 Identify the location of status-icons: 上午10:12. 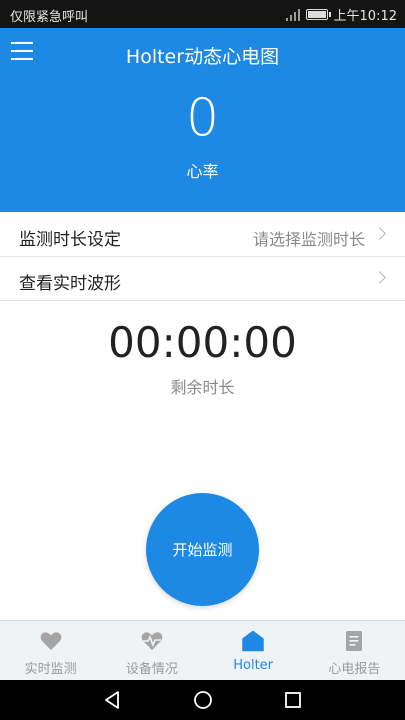
(341, 14).